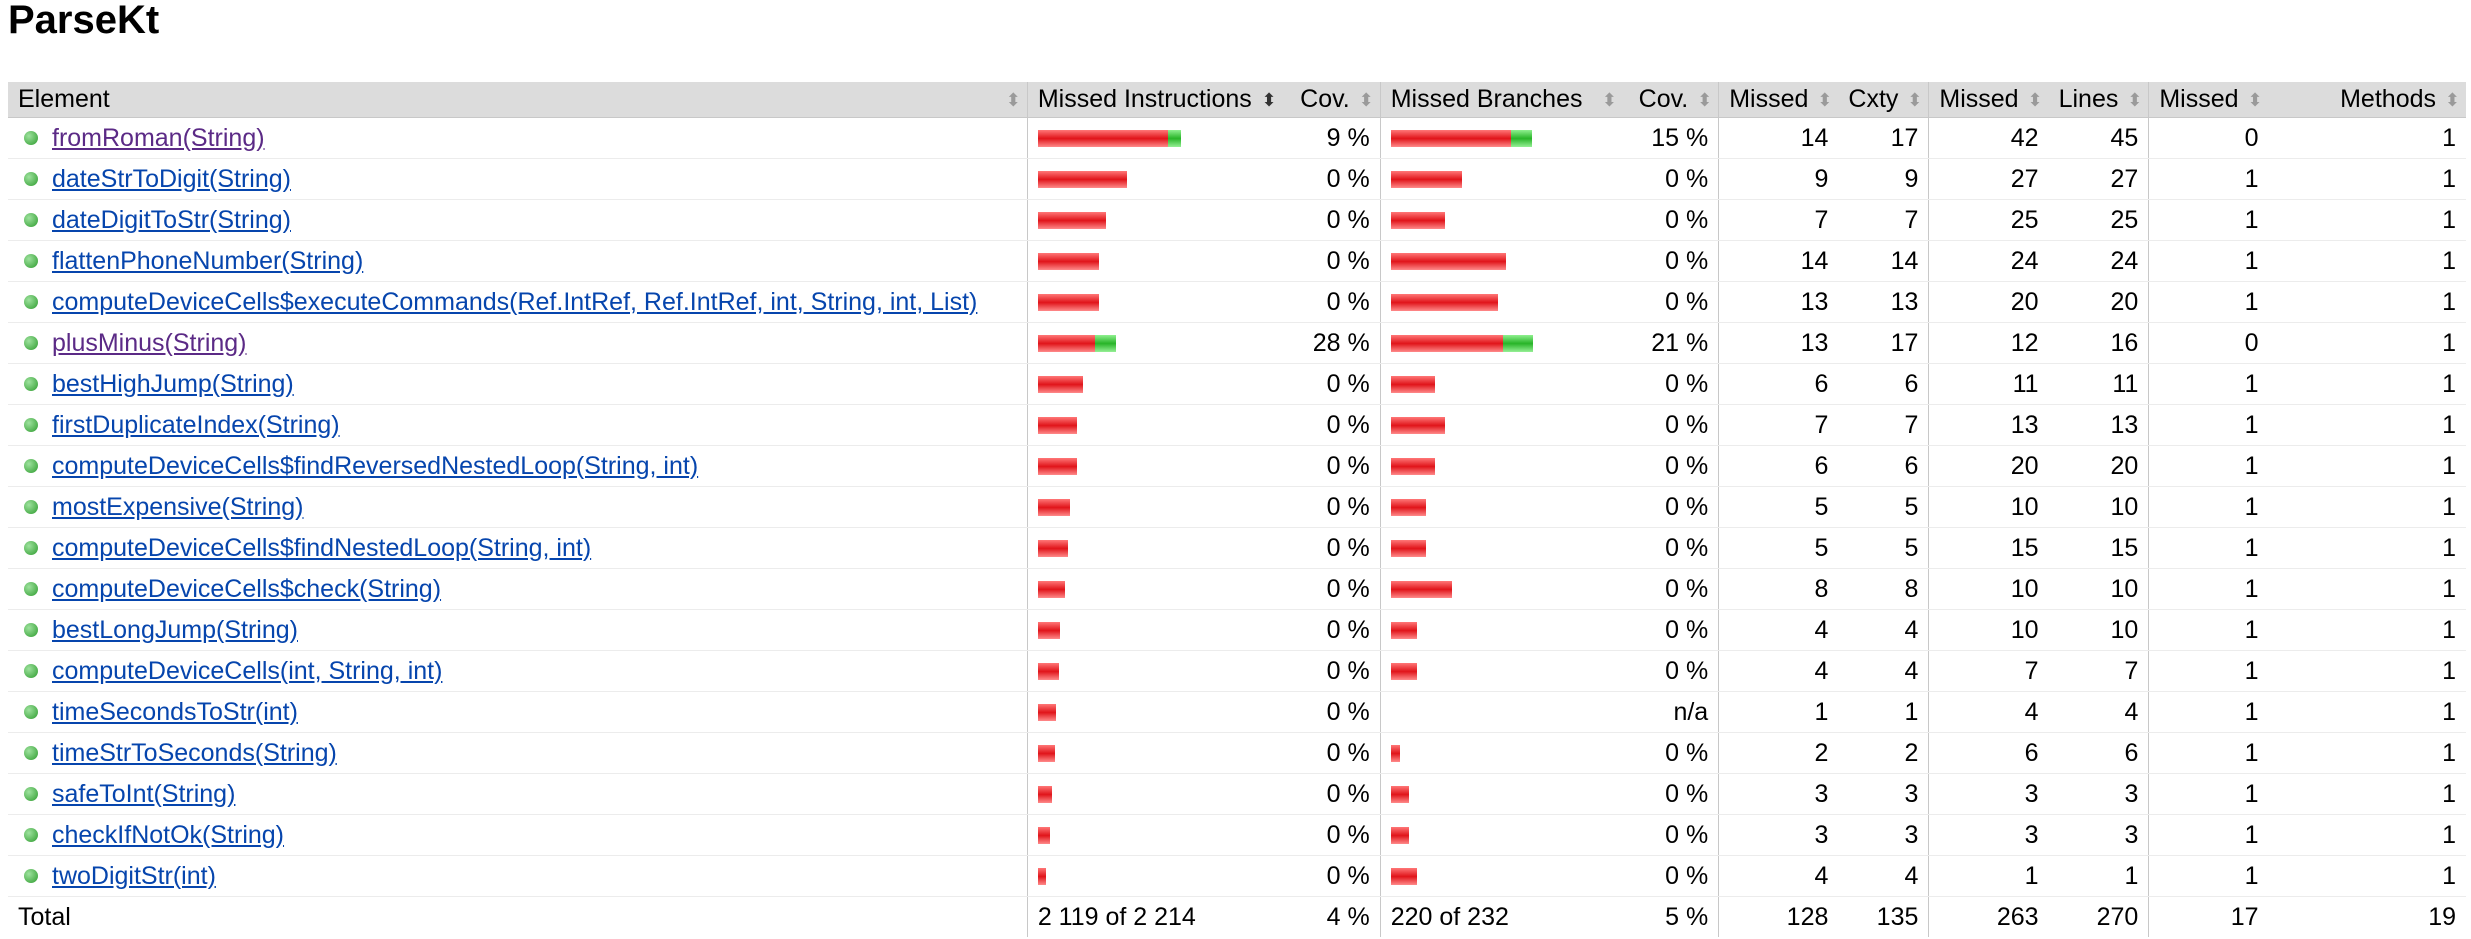 The image size is (2471, 939). What do you see at coordinates (247, 671) in the screenshot?
I see `method-link: computeDeviceCells(int, String, int)` at bounding box center [247, 671].